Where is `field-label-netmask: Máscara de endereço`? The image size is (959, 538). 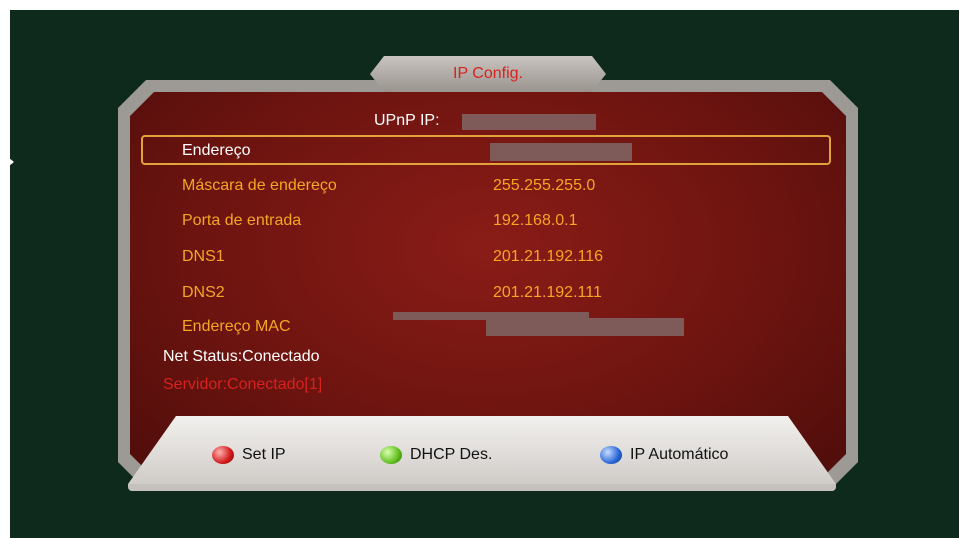 field-label-netmask: Máscara de endereço is located at coordinates (259, 186).